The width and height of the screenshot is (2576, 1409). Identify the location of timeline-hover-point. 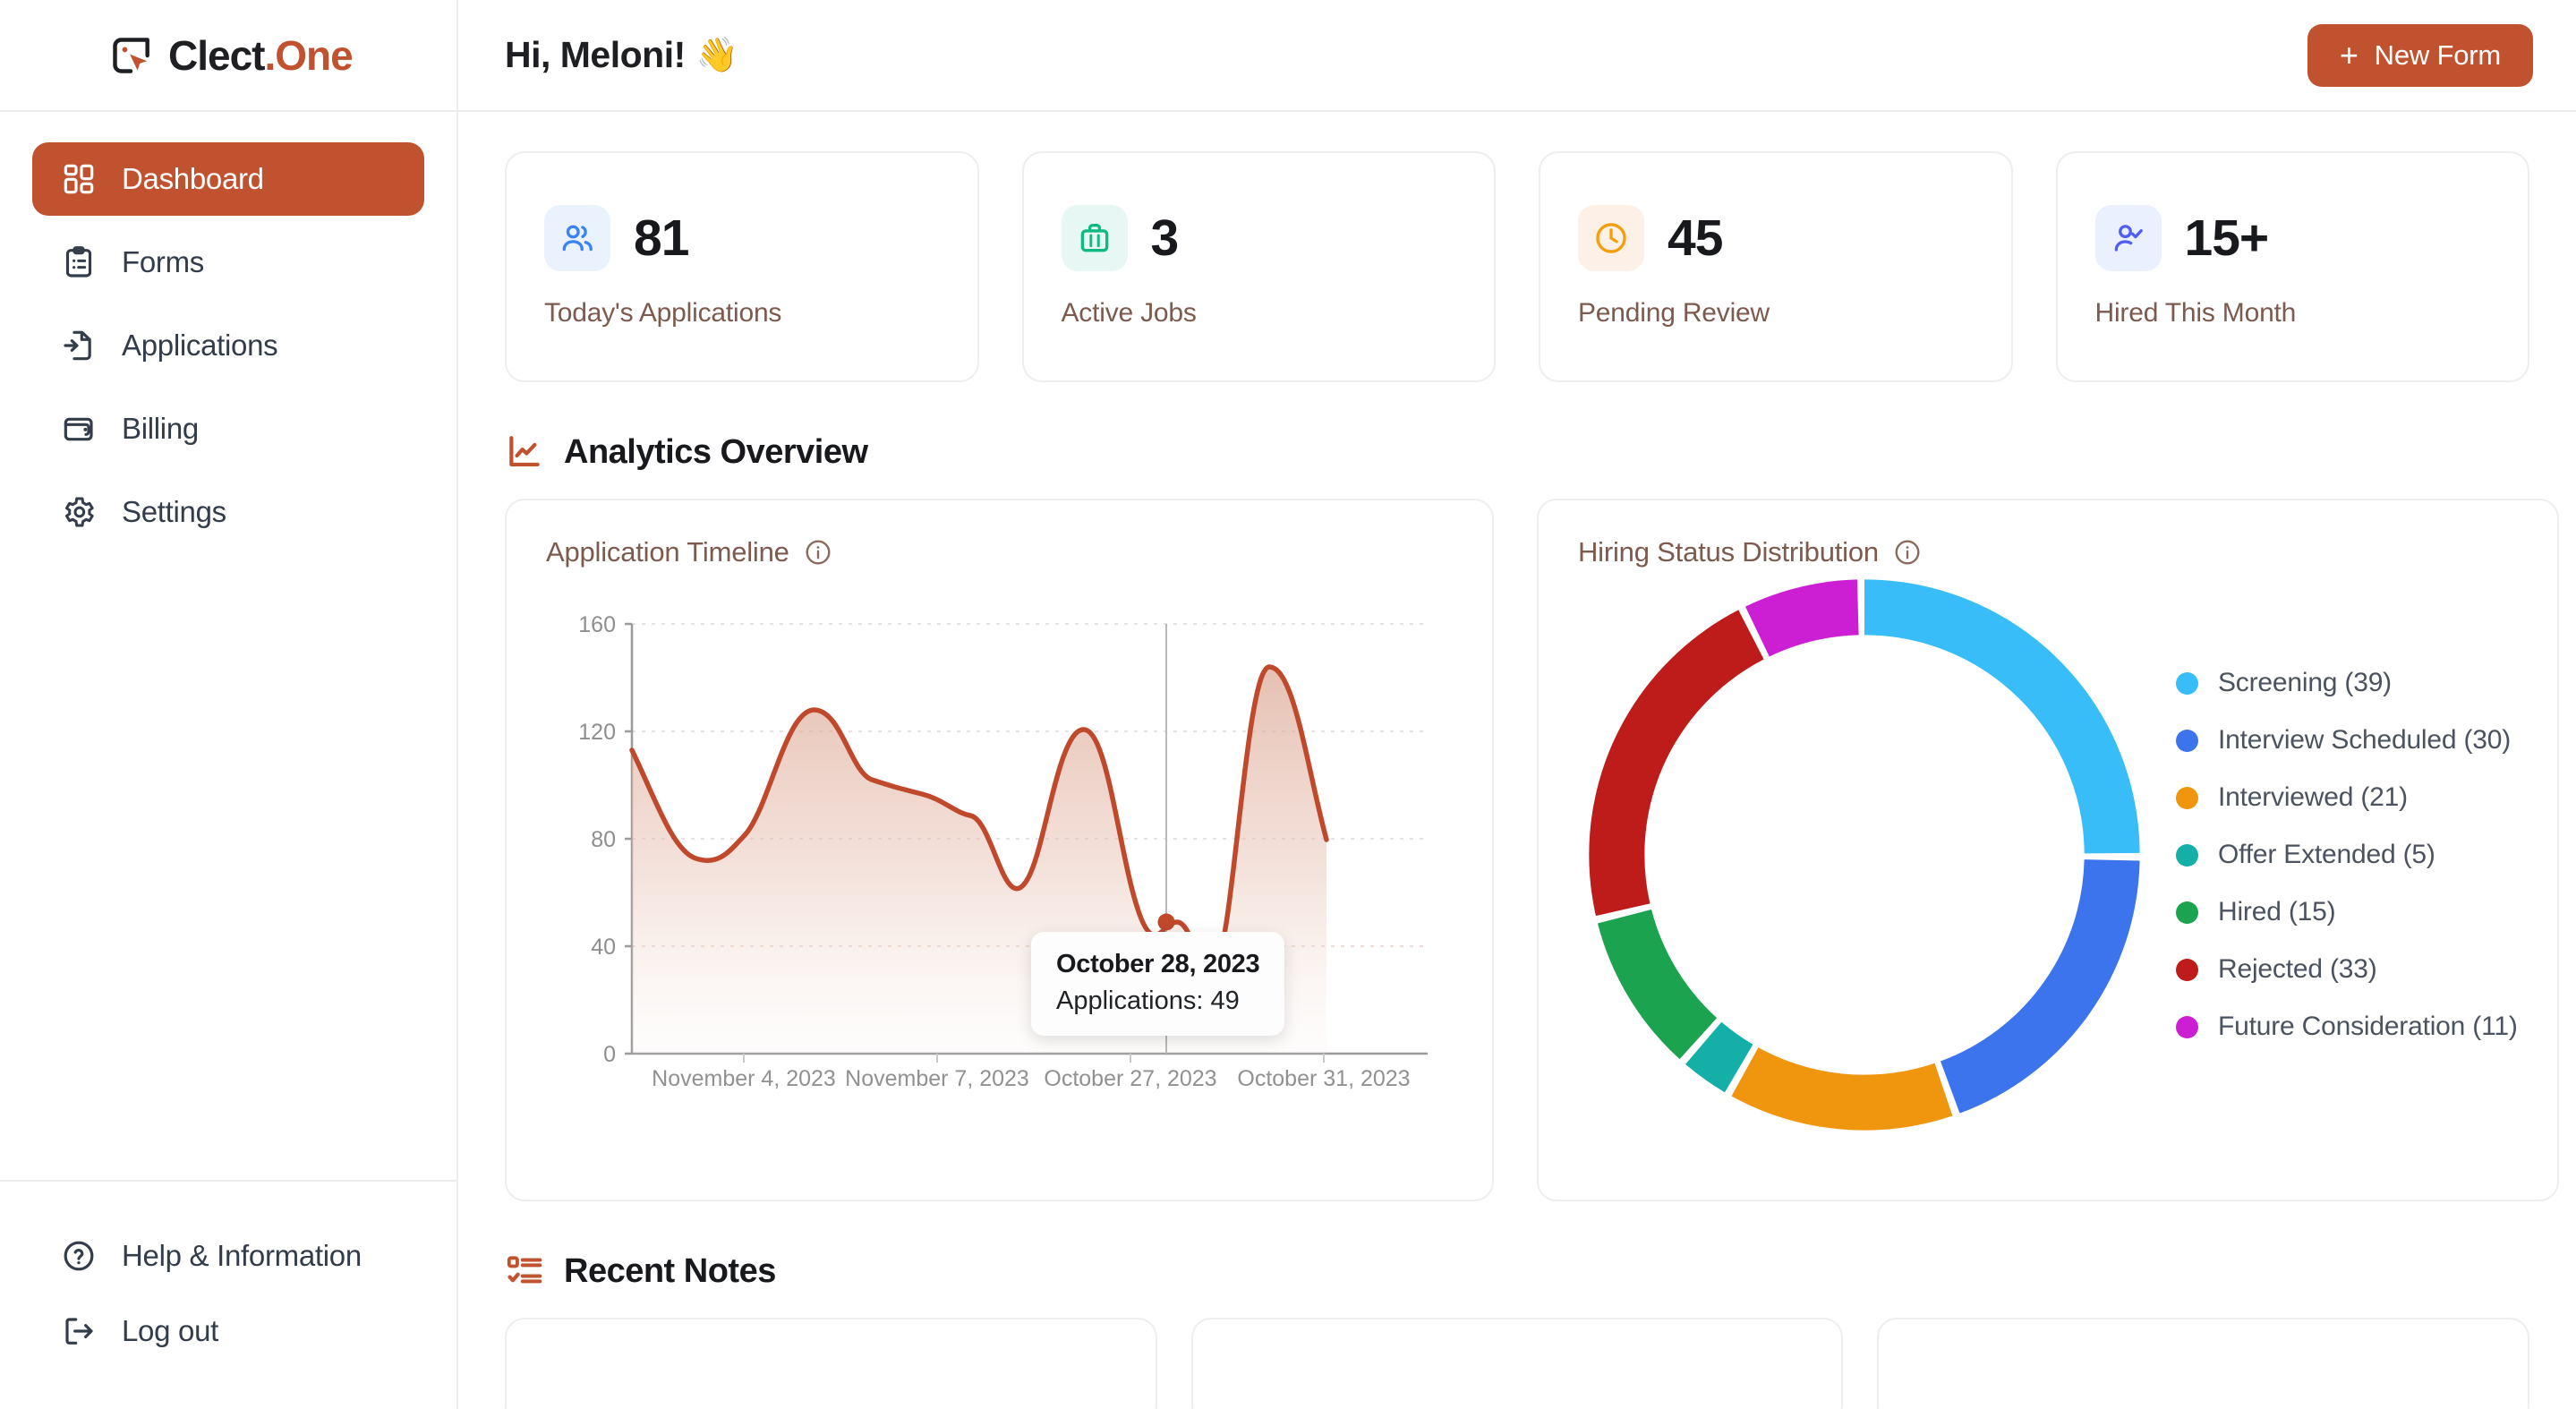
(1166, 922).